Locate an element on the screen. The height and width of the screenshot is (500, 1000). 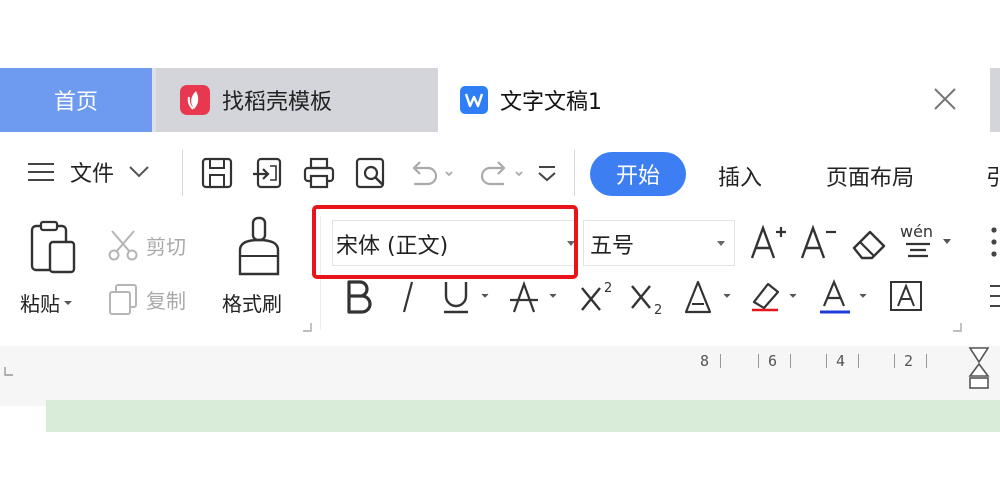
document-canvas is located at coordinates (500, 466).